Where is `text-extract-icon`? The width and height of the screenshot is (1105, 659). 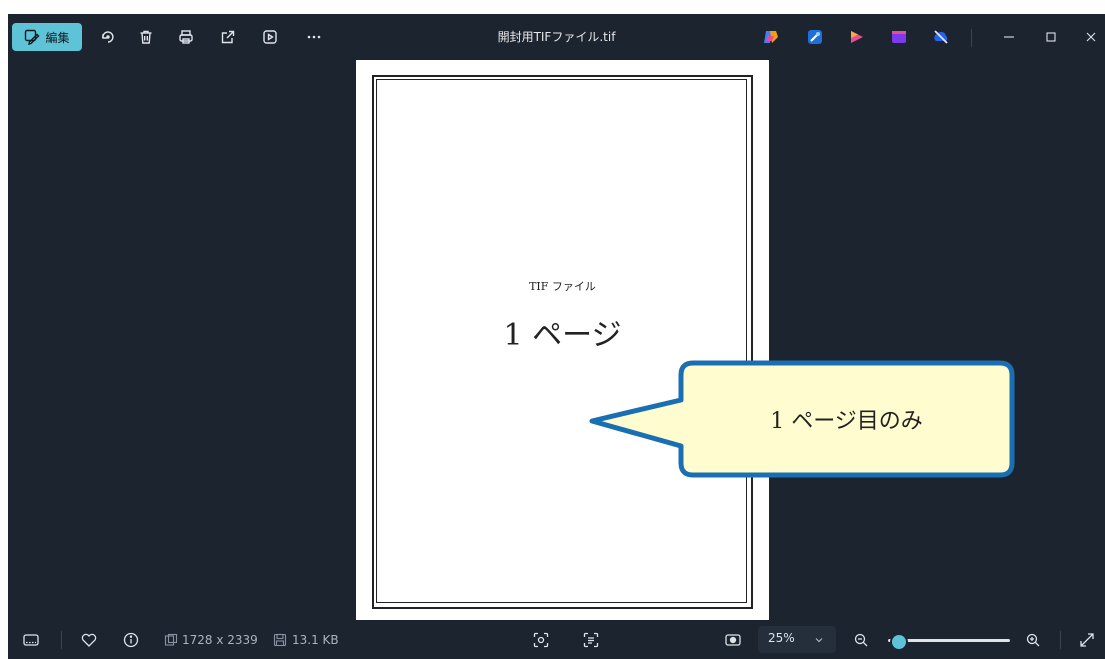
text-extract-icon is located at coordinates (591, 640).